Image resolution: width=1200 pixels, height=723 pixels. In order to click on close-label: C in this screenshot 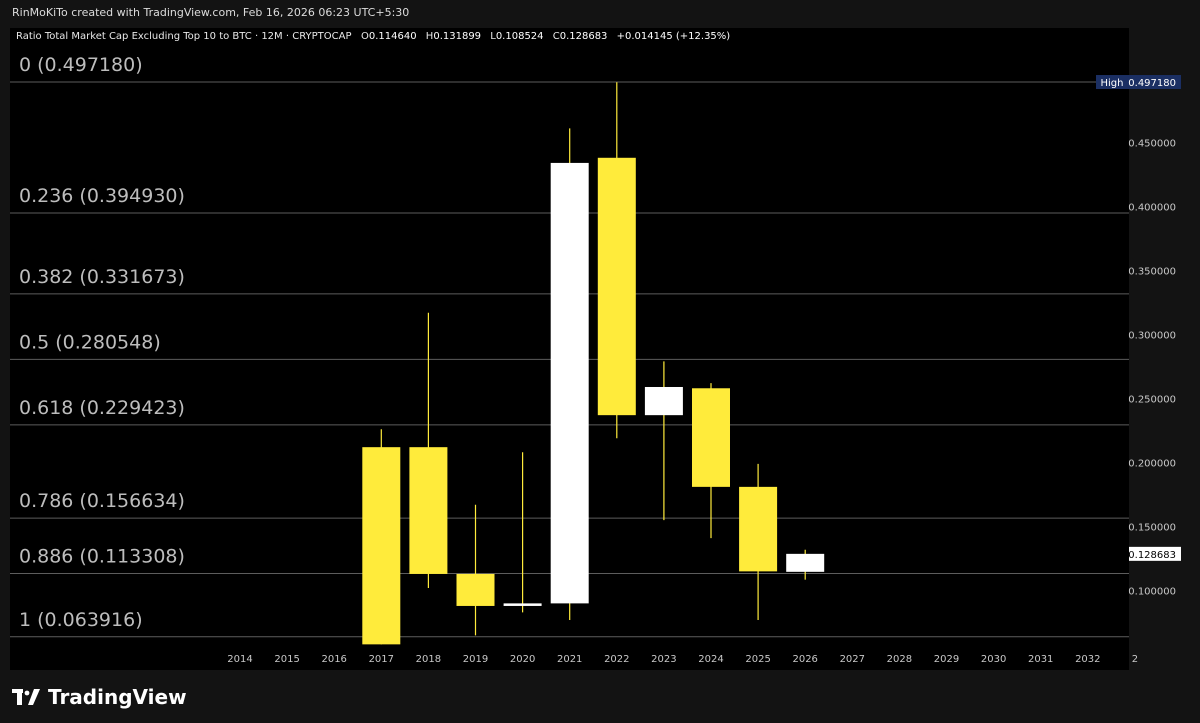, I will do `click(556, 36)`.